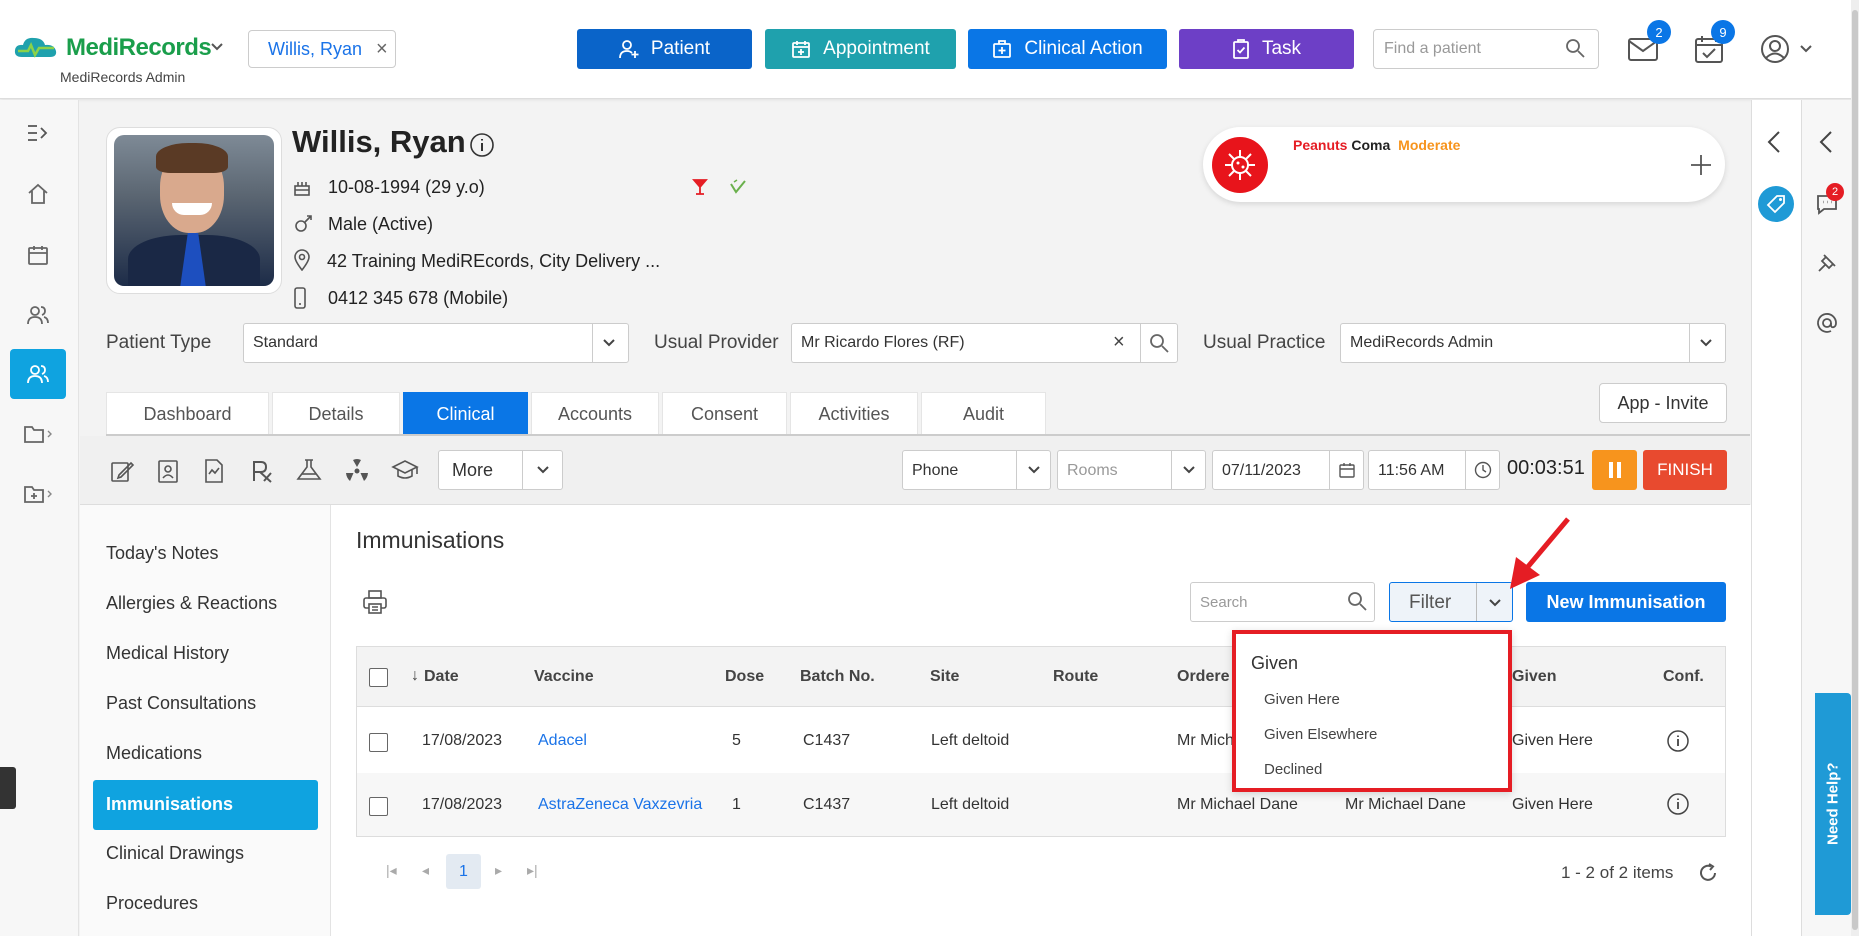  What do you see at coordinates (976, 470) in the screenshot?
I see `contact-type-select: Phone` at bounding box center [976, 470].